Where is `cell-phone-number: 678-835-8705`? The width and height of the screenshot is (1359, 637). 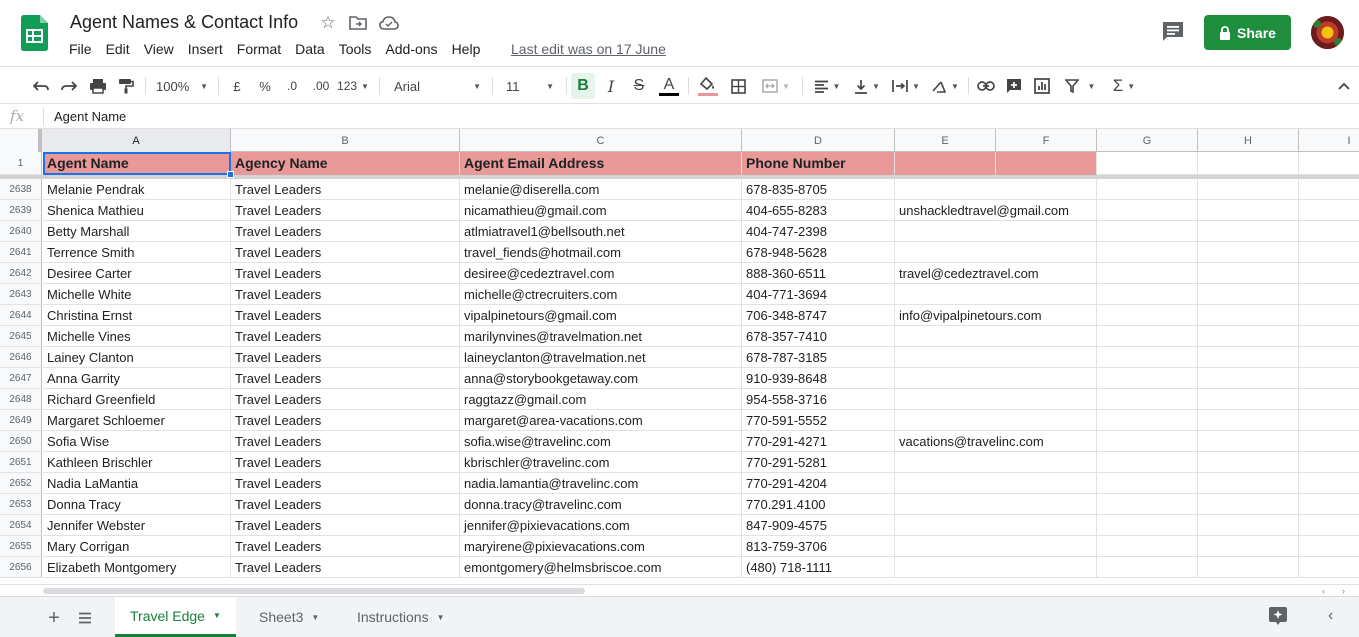
cell-phone-number: 678-835-8705 is located at coordinates (818, 189).